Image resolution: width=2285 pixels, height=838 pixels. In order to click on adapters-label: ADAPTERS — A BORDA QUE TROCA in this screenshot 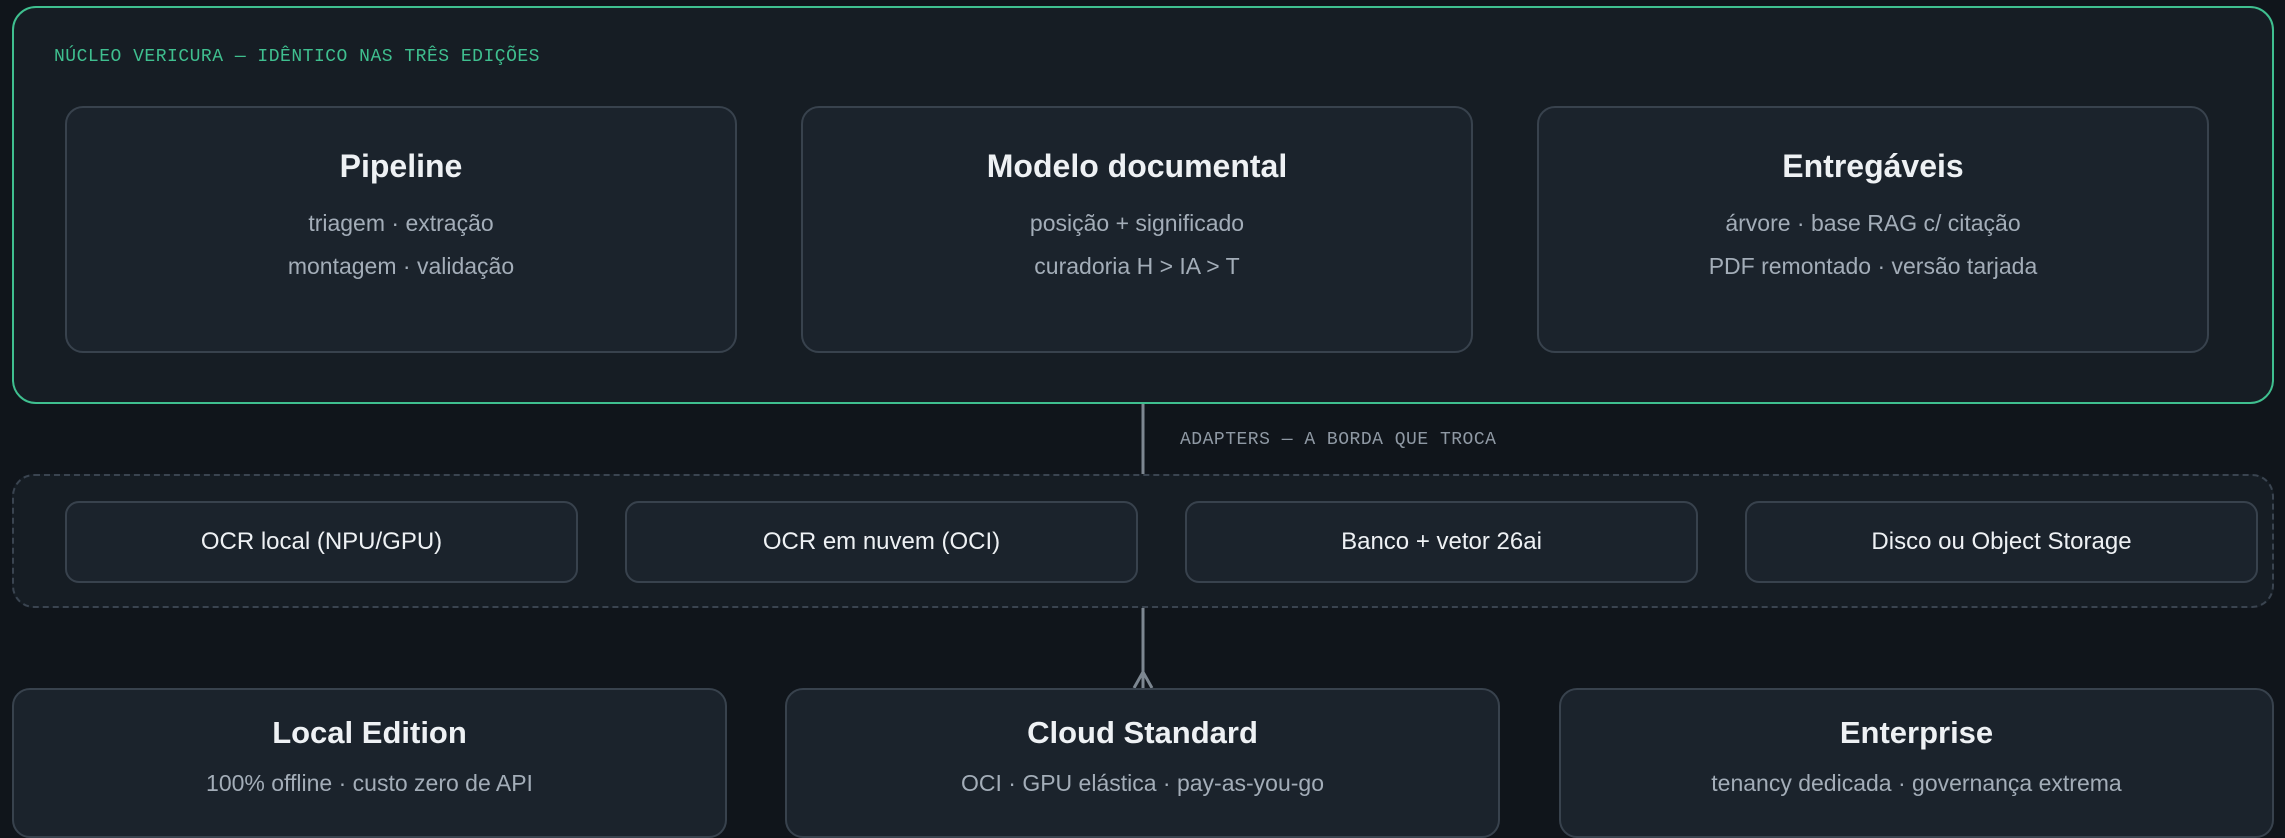, I will do `click(1338, 440)`.